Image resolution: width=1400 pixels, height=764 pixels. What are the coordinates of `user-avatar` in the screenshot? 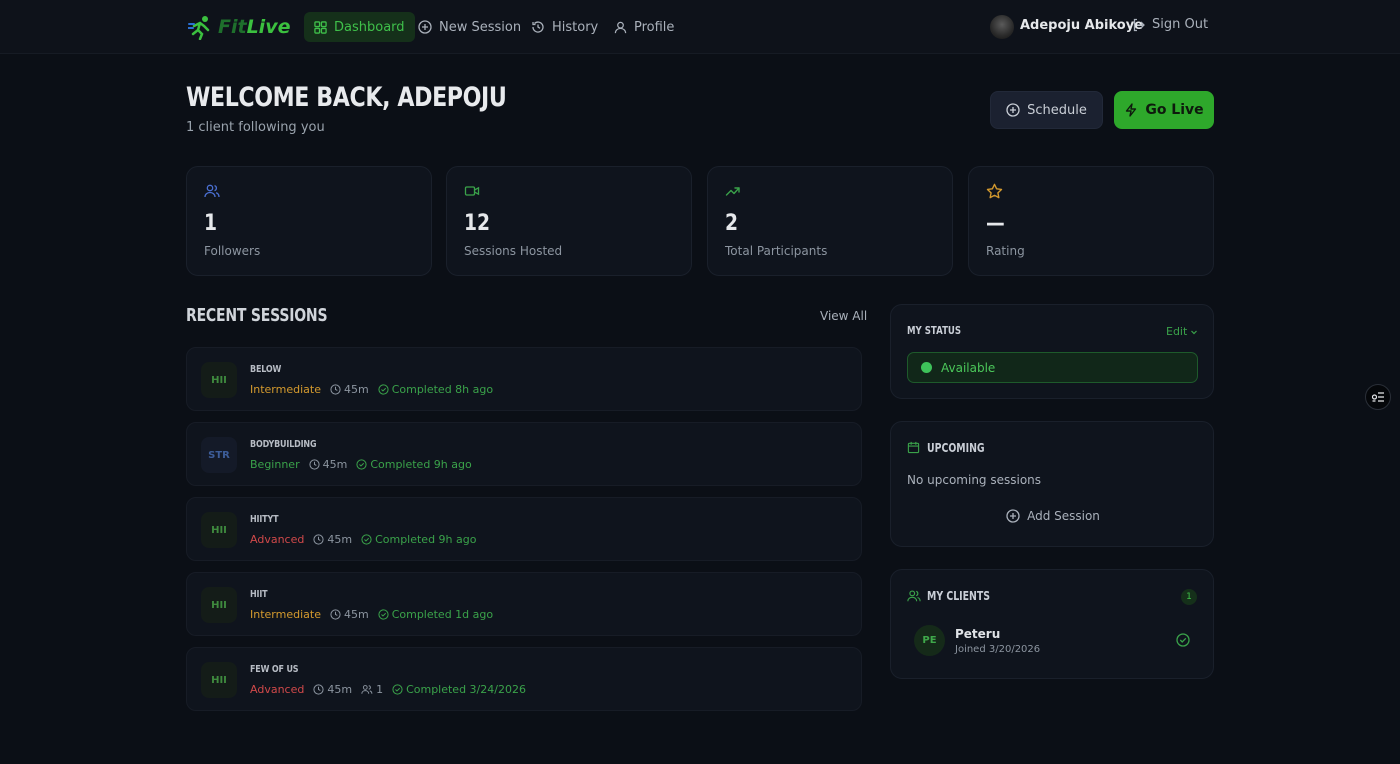 It's located at (1002, 27).